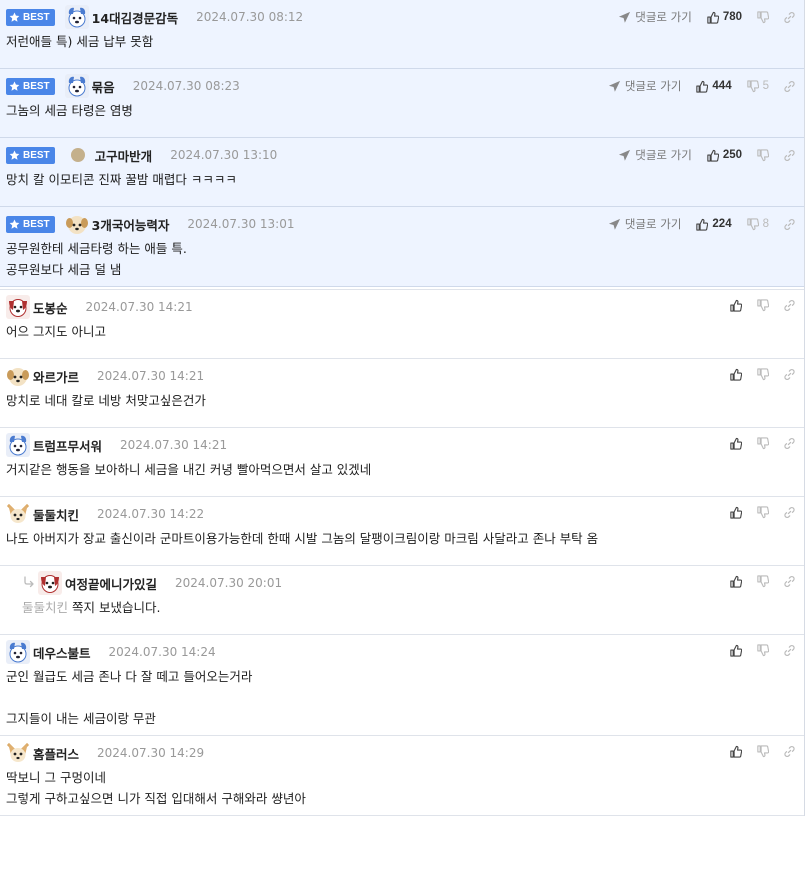  Describe the element at coordinates (757, 224) in the screenshot. I see `dislike-button: 8` at that location.